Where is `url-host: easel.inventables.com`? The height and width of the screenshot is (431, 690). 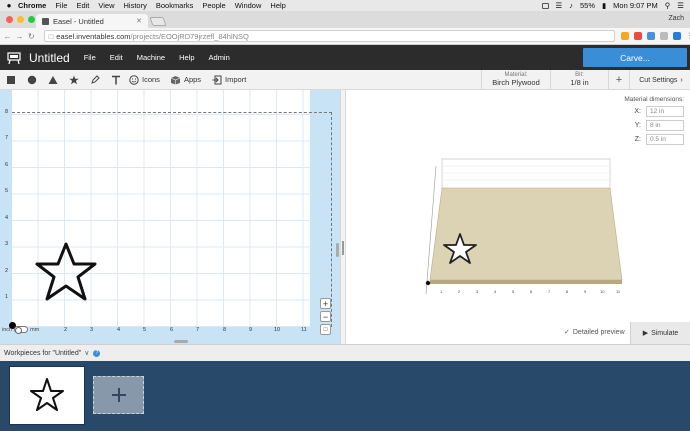
url-host: easel.inventables.com is located at coordinates (93, 36).